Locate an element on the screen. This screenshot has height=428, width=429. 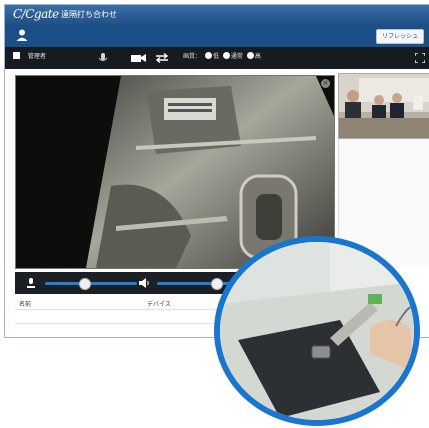
admin-checkbox: 管理者 is located at coordinates (29, 57).